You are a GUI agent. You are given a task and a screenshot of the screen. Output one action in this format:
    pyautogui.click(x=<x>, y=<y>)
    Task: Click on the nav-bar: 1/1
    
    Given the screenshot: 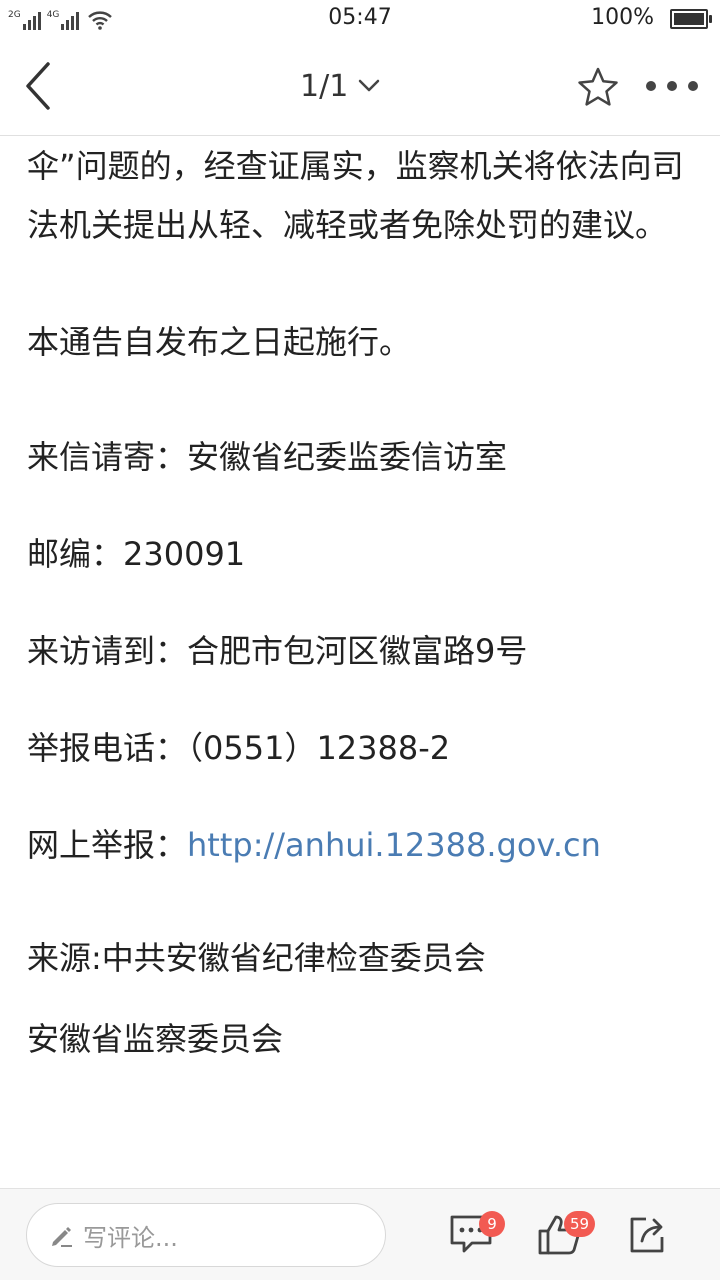 What is the action you would take?
    pyautogui.click(x=360, y=86)
    